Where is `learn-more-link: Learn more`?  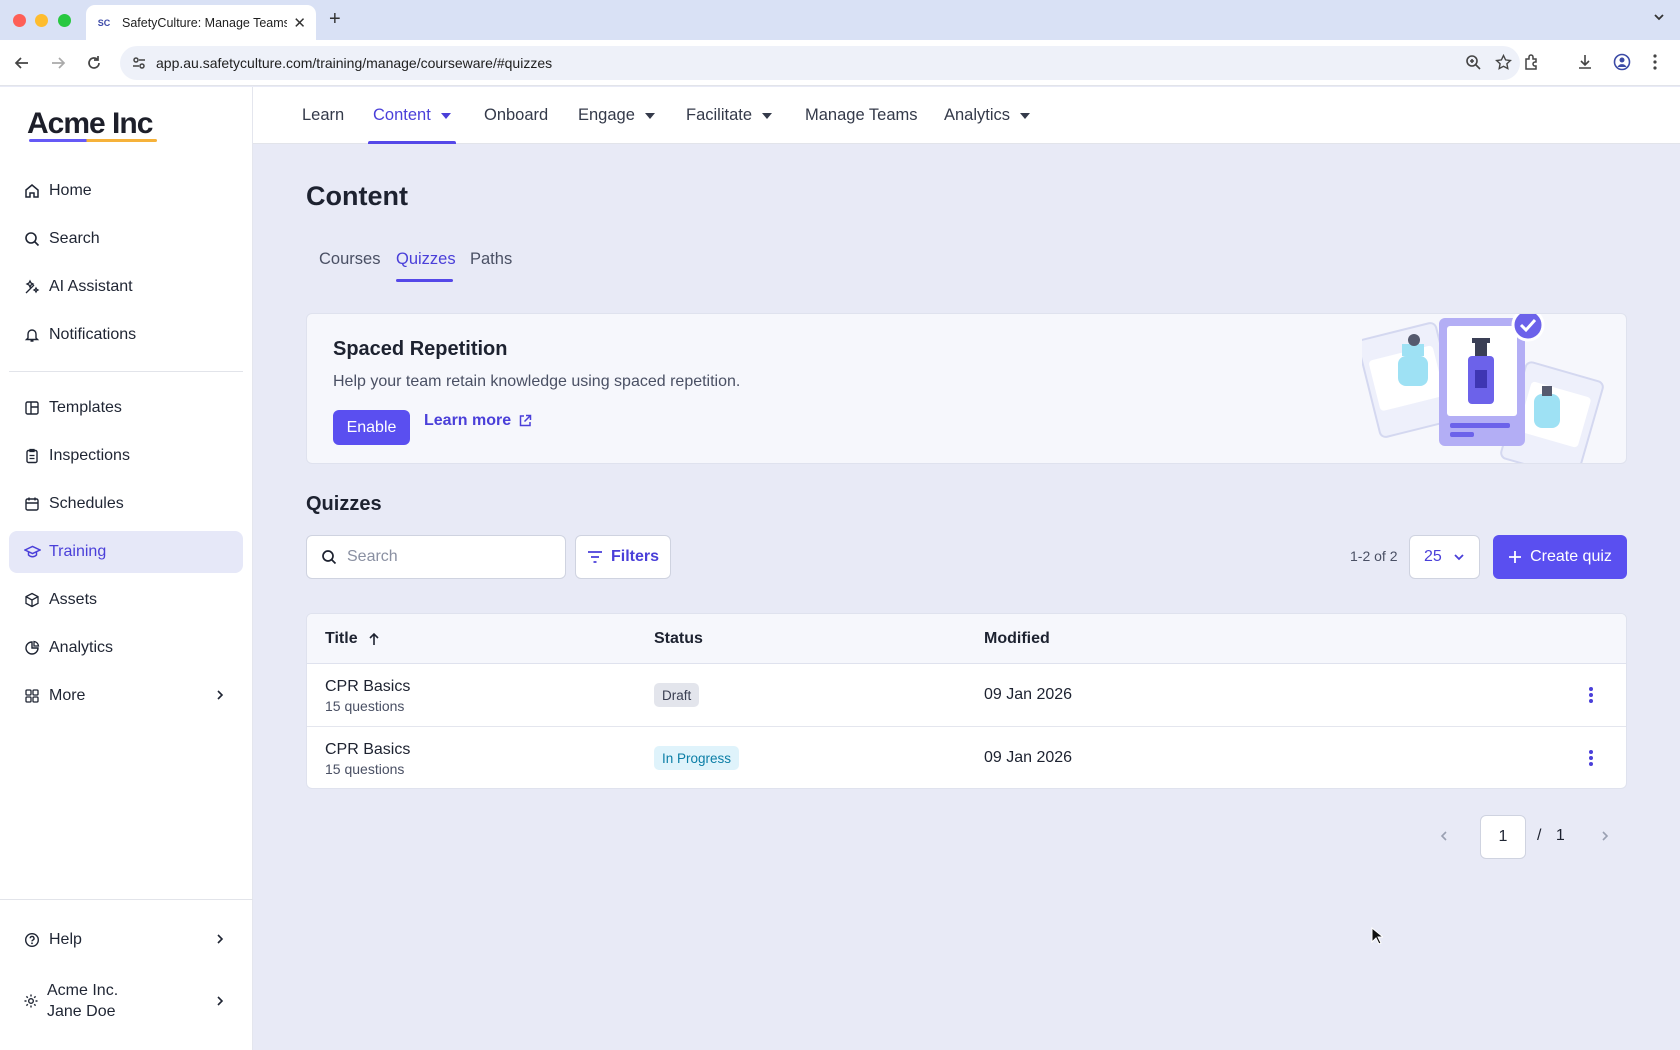 learn-more-link: Learn more is located at coordinates (478, 421).